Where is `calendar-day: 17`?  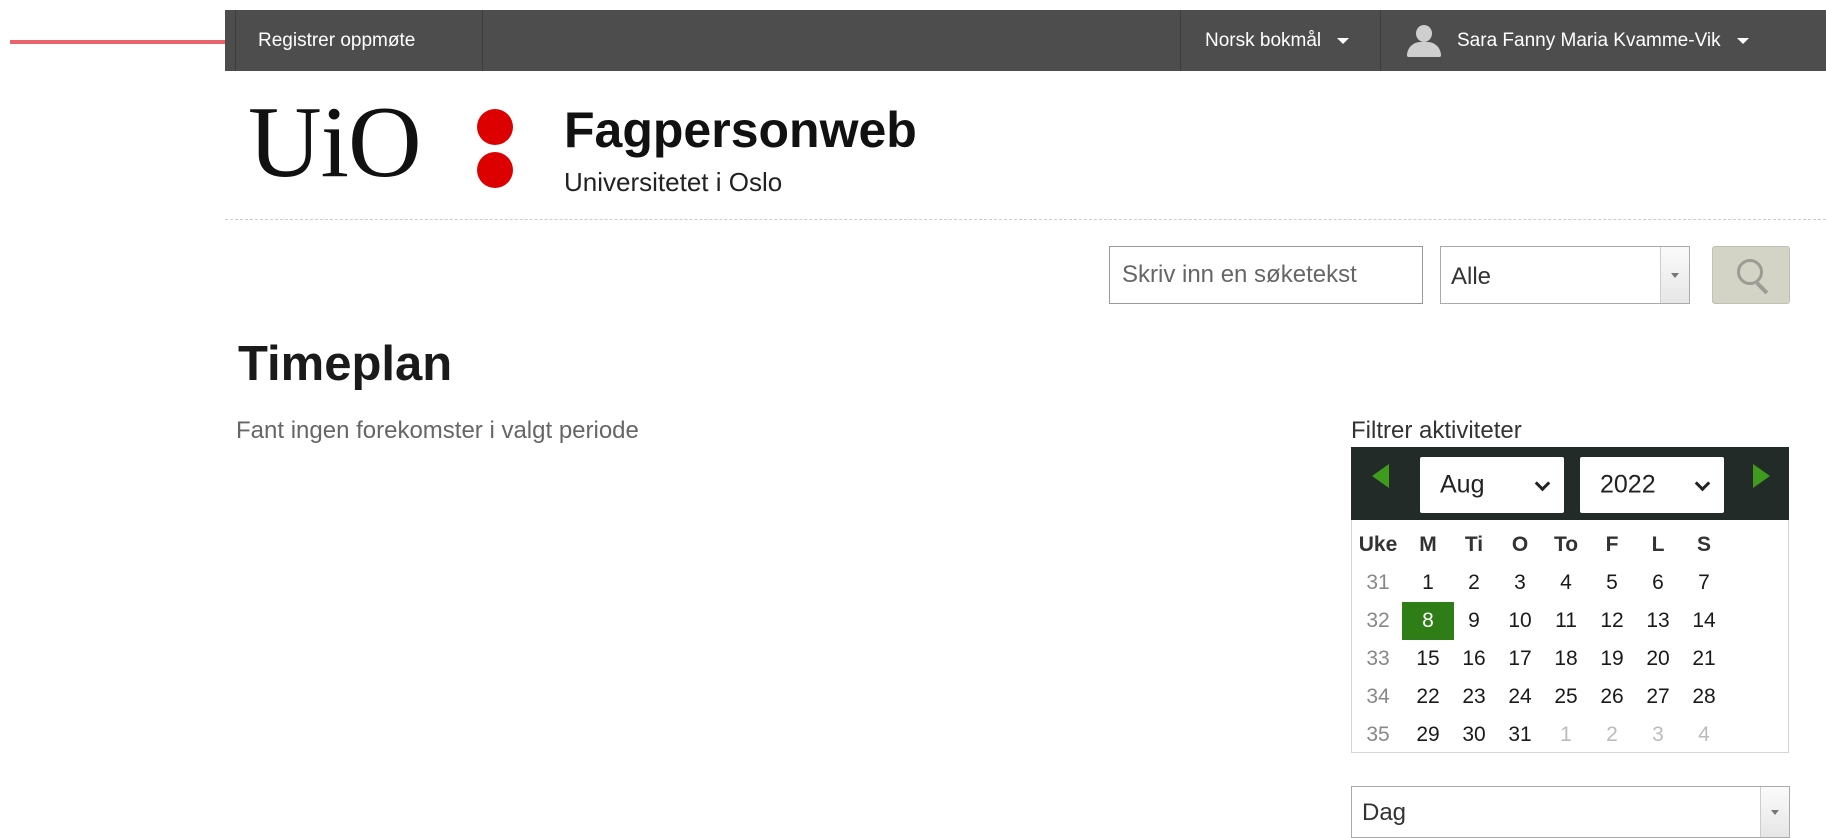
calendar-day: 17 is located at coordinates (1520, 659).